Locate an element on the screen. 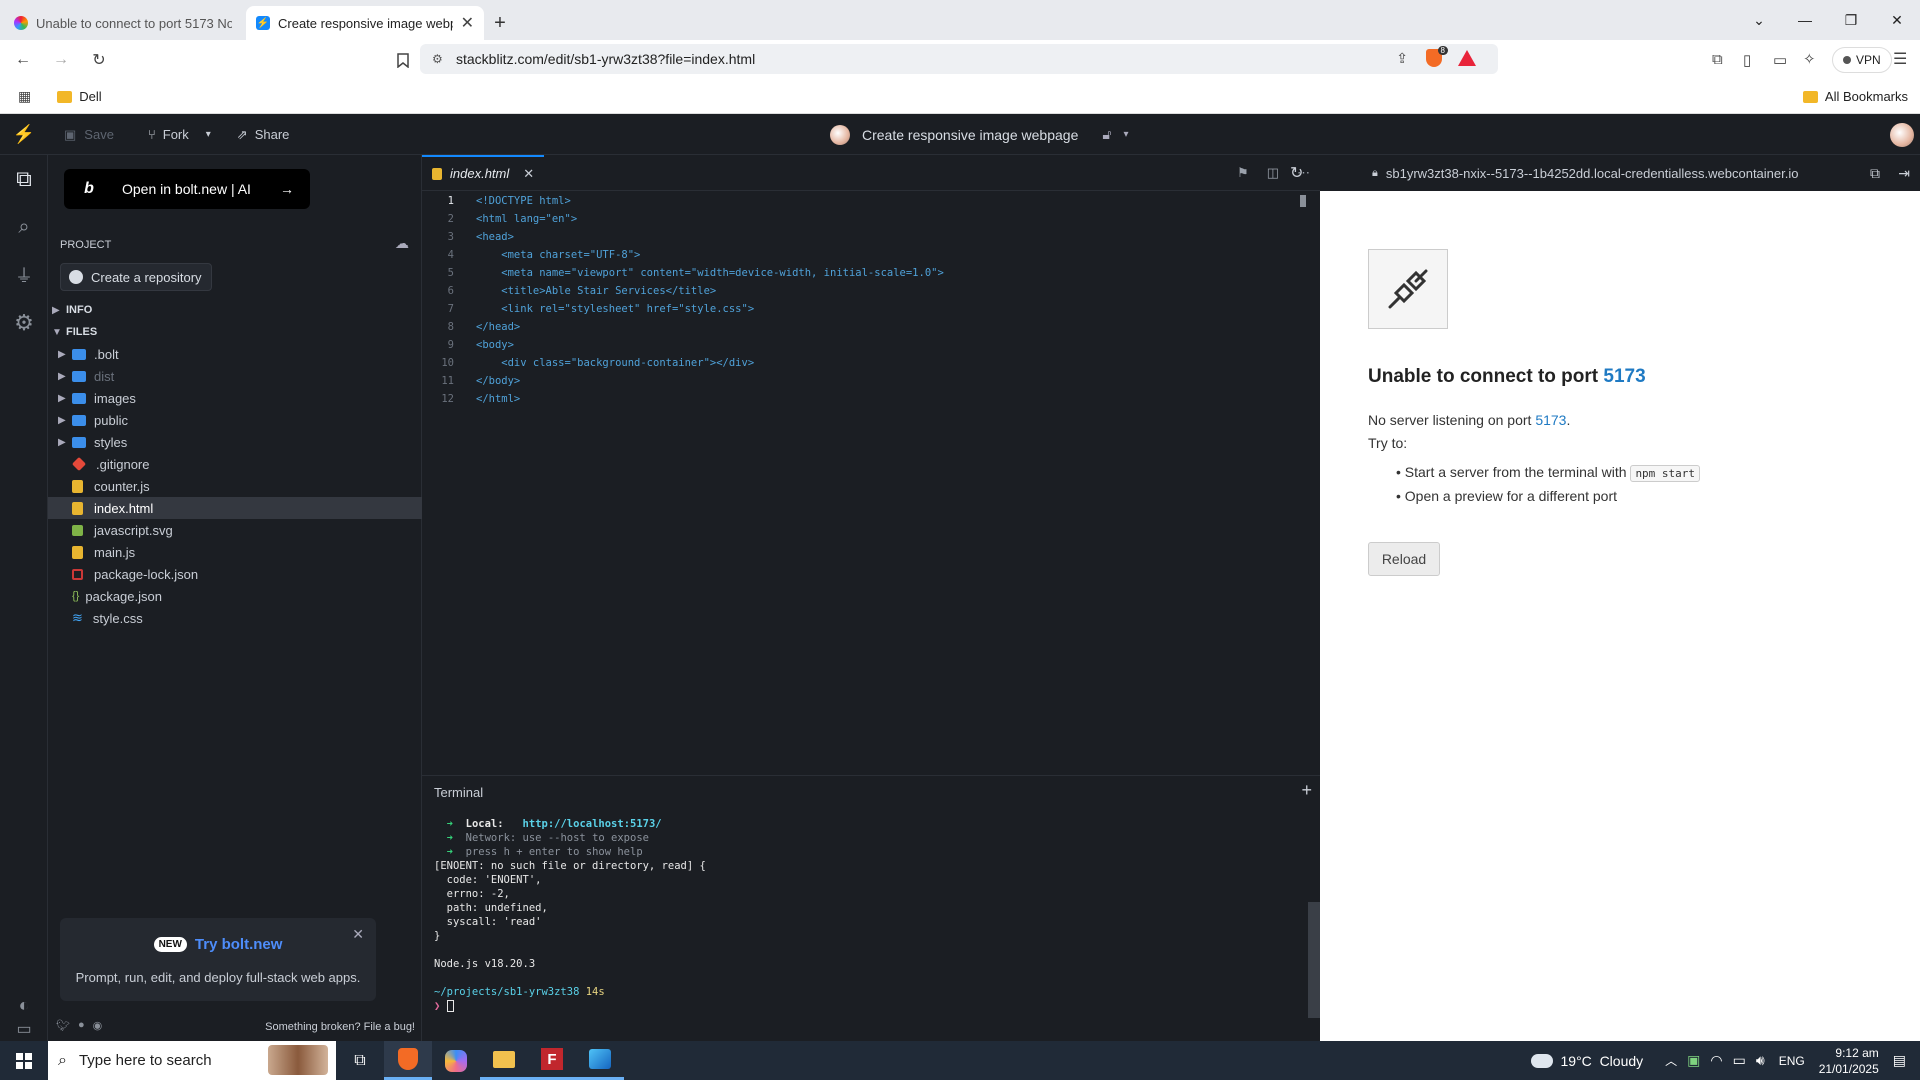  brave-rewards-icon is located at coordinates (1467, 58).